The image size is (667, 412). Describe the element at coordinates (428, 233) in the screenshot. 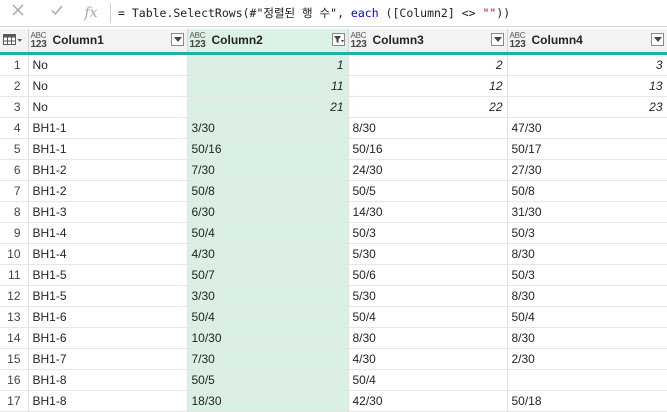

I see `cell-column3: 50/3` at that location.